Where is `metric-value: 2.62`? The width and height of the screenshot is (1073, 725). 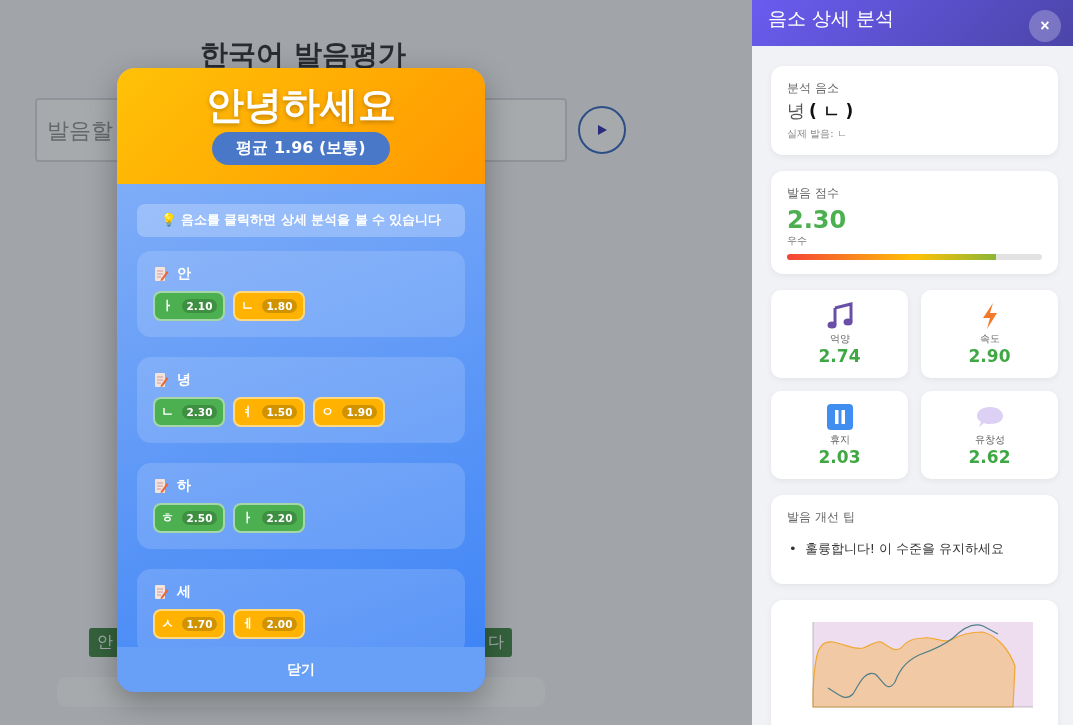
metric-value: 2.62 is located at coordinates (989, 457).